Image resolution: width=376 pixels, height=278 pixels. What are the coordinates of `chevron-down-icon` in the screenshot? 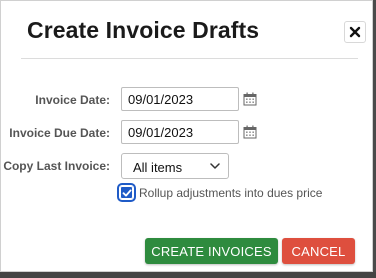 It's located at (215, 166).